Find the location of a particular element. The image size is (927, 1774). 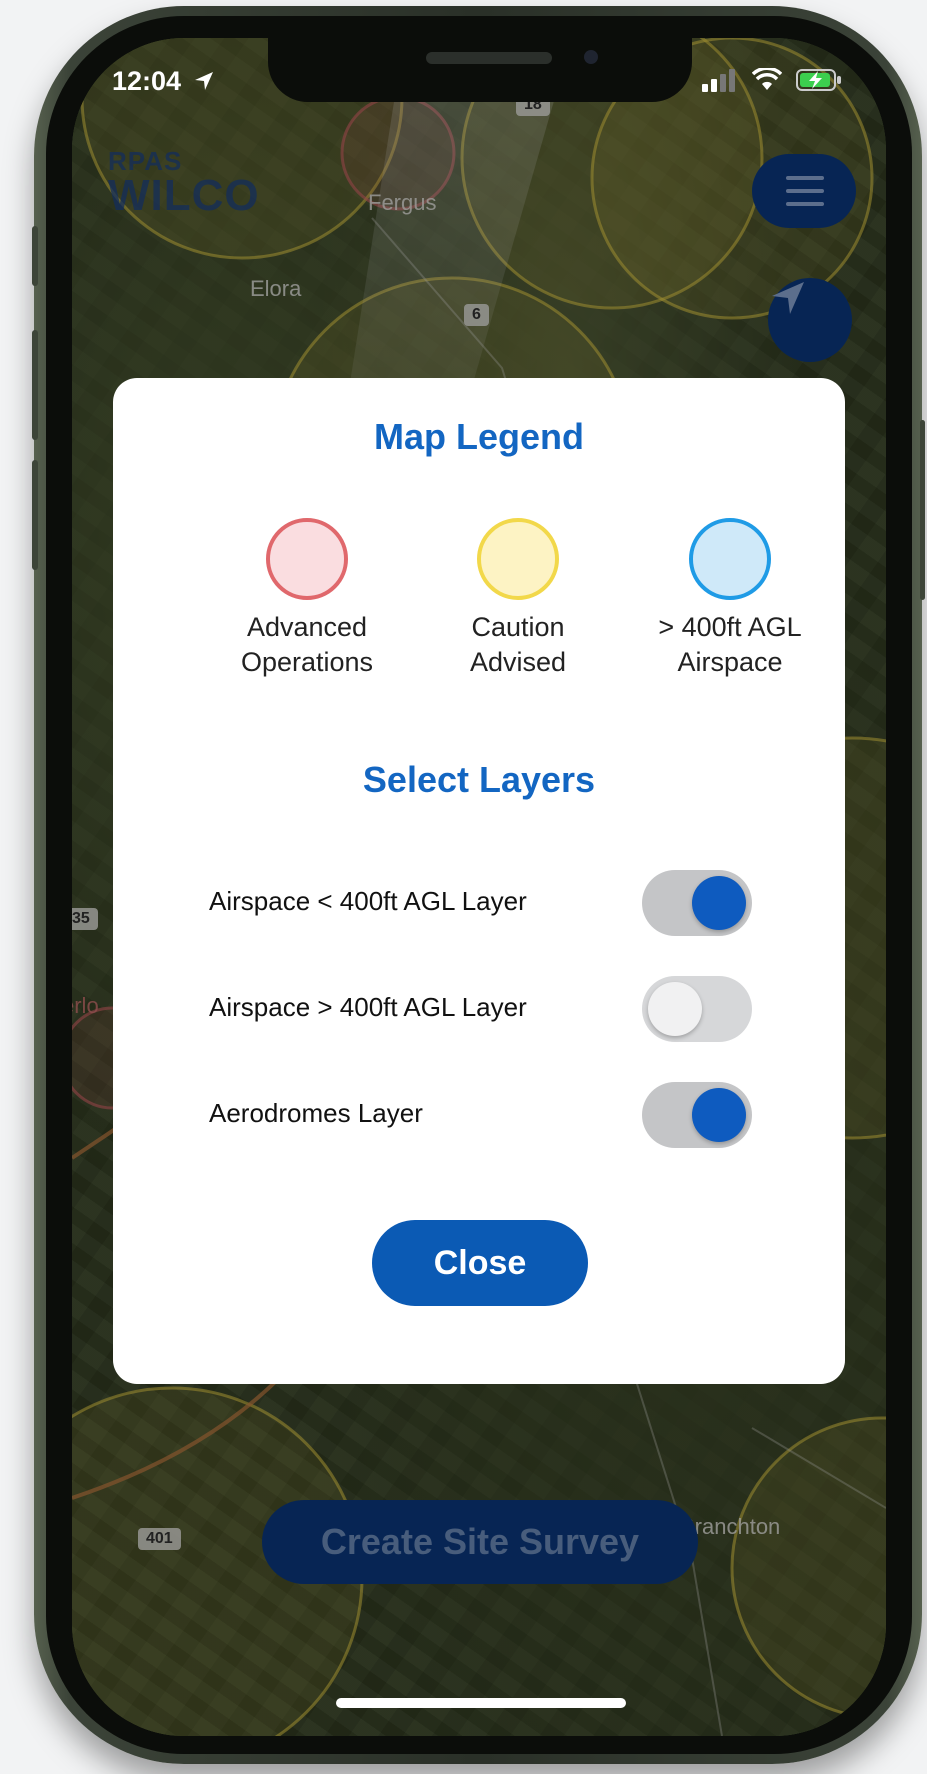

front-camera is located at coordinates (591, 57).